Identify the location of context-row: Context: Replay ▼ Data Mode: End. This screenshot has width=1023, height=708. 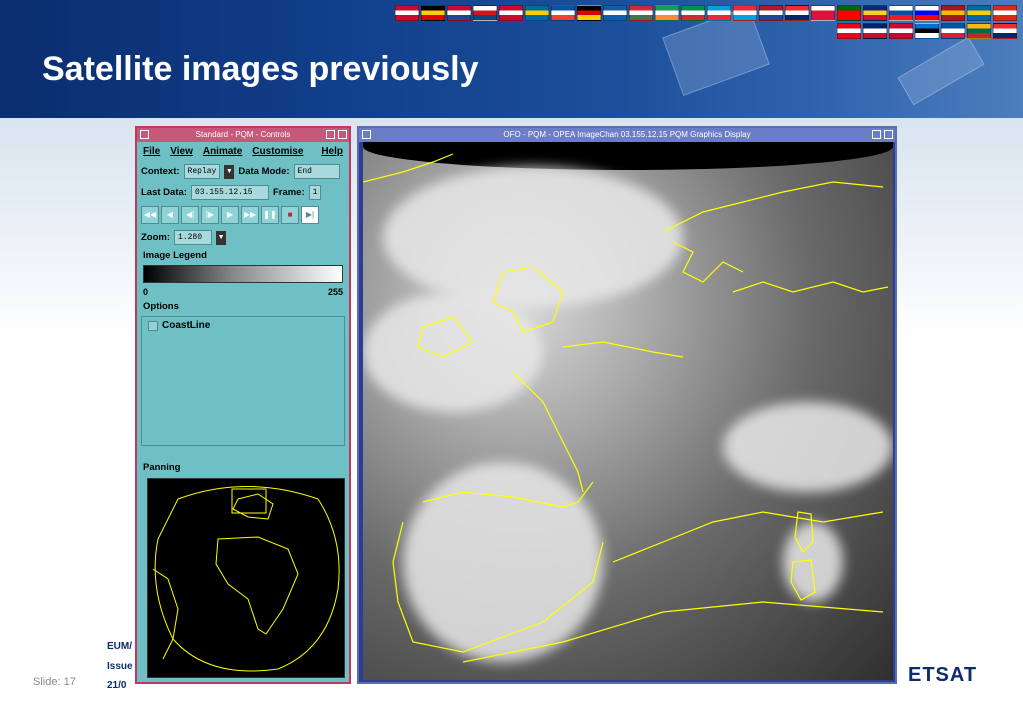
(243, 171).